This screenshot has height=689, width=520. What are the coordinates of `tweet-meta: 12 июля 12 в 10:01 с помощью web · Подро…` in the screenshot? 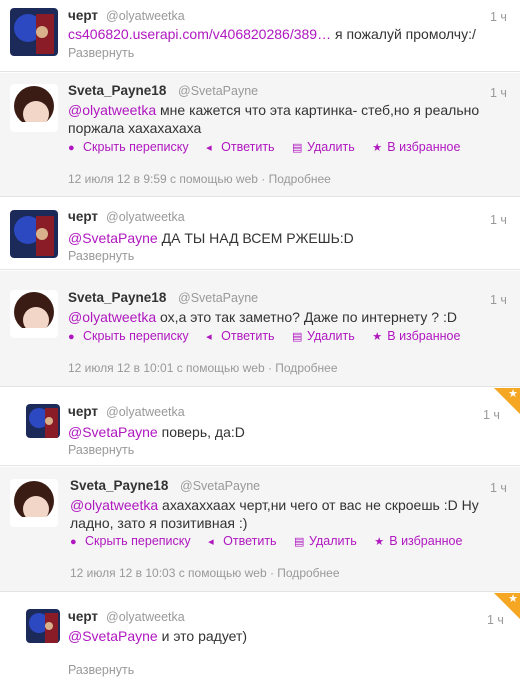 It's located at (203, 368).